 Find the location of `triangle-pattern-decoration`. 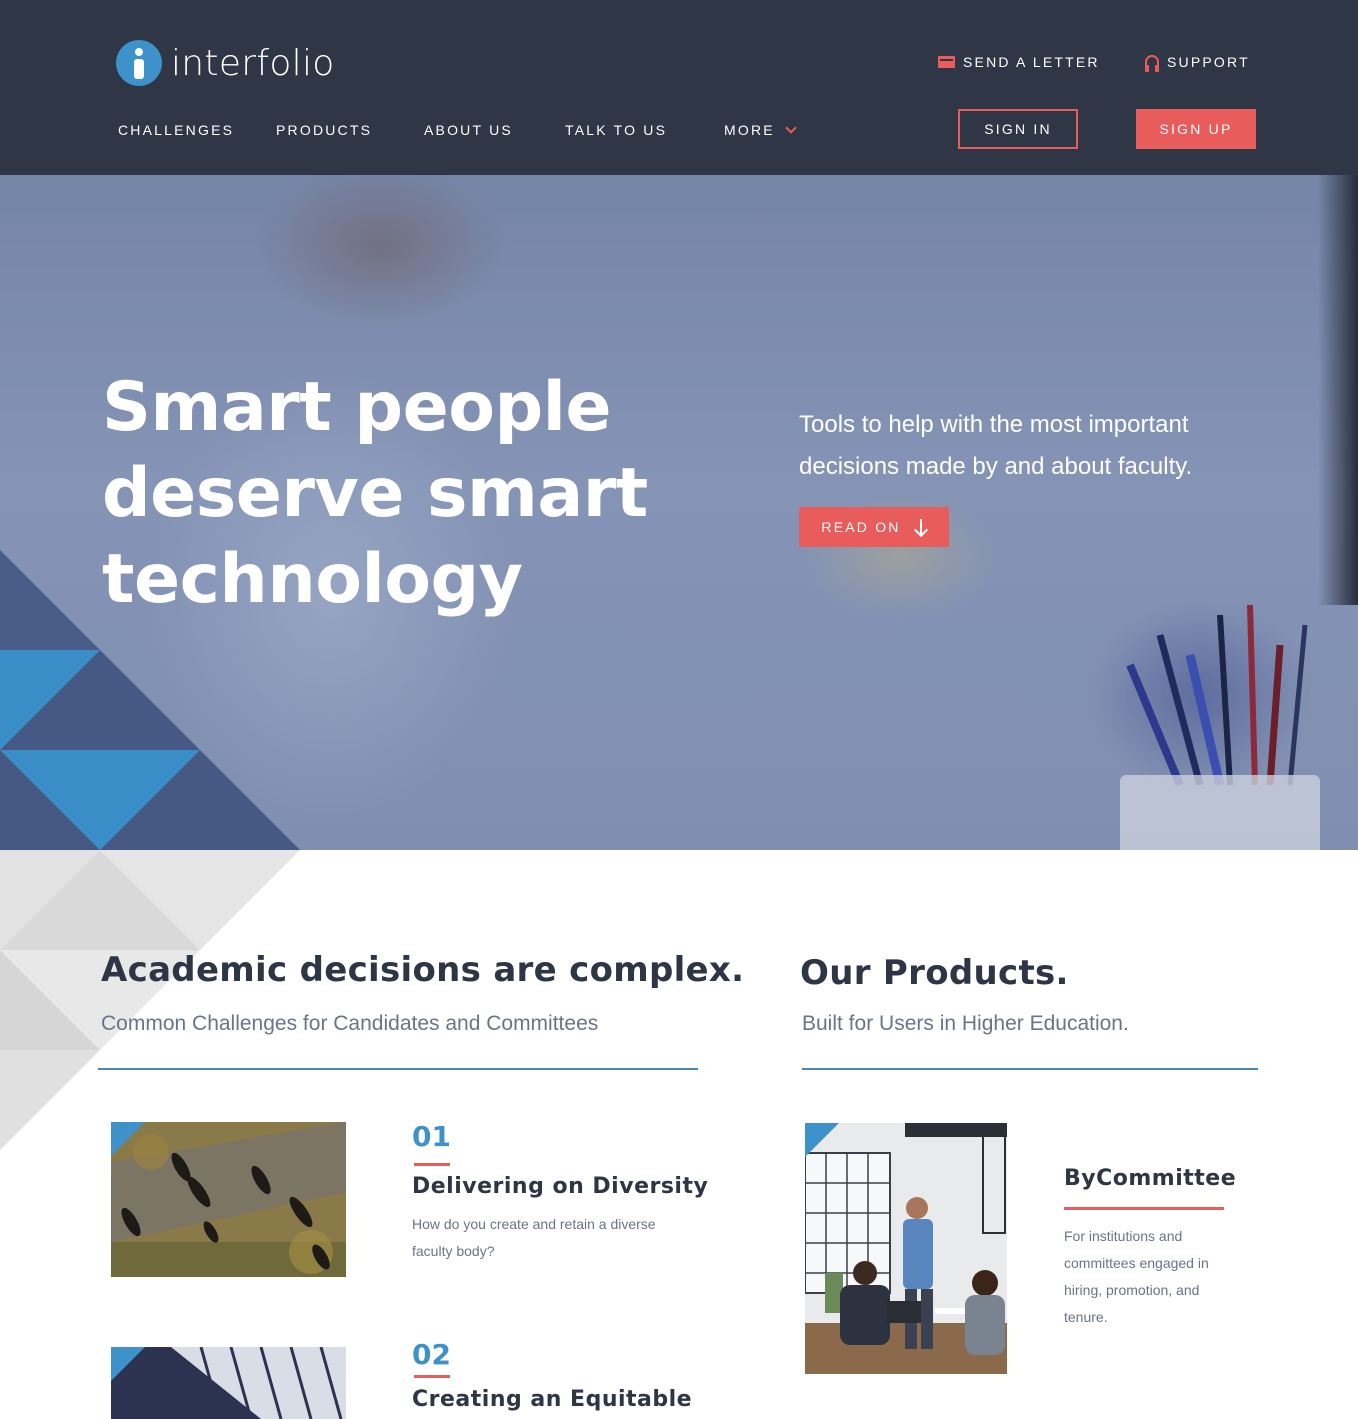

triangle-pattern-decoration is located at coordinates (150, 850).